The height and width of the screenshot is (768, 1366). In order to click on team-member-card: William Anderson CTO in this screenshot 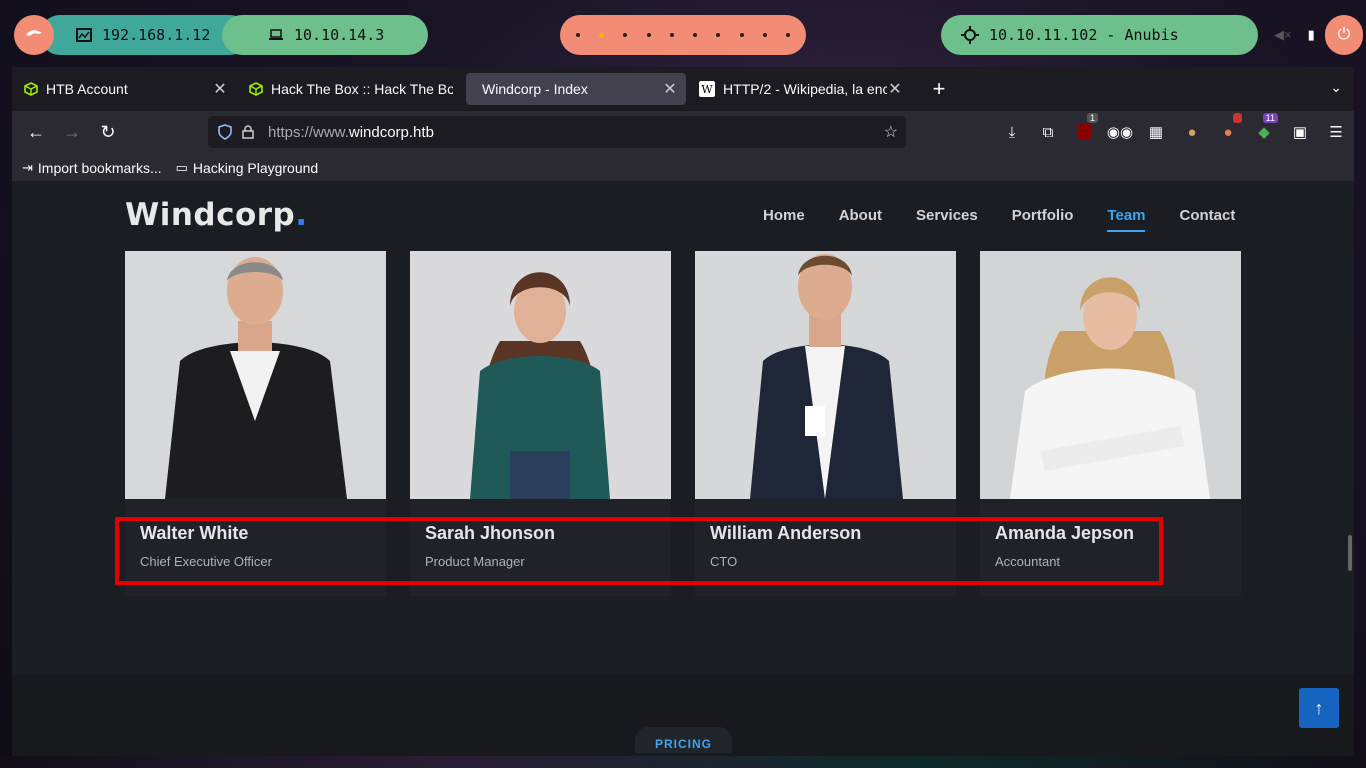, I will do `click(825, 423)`.